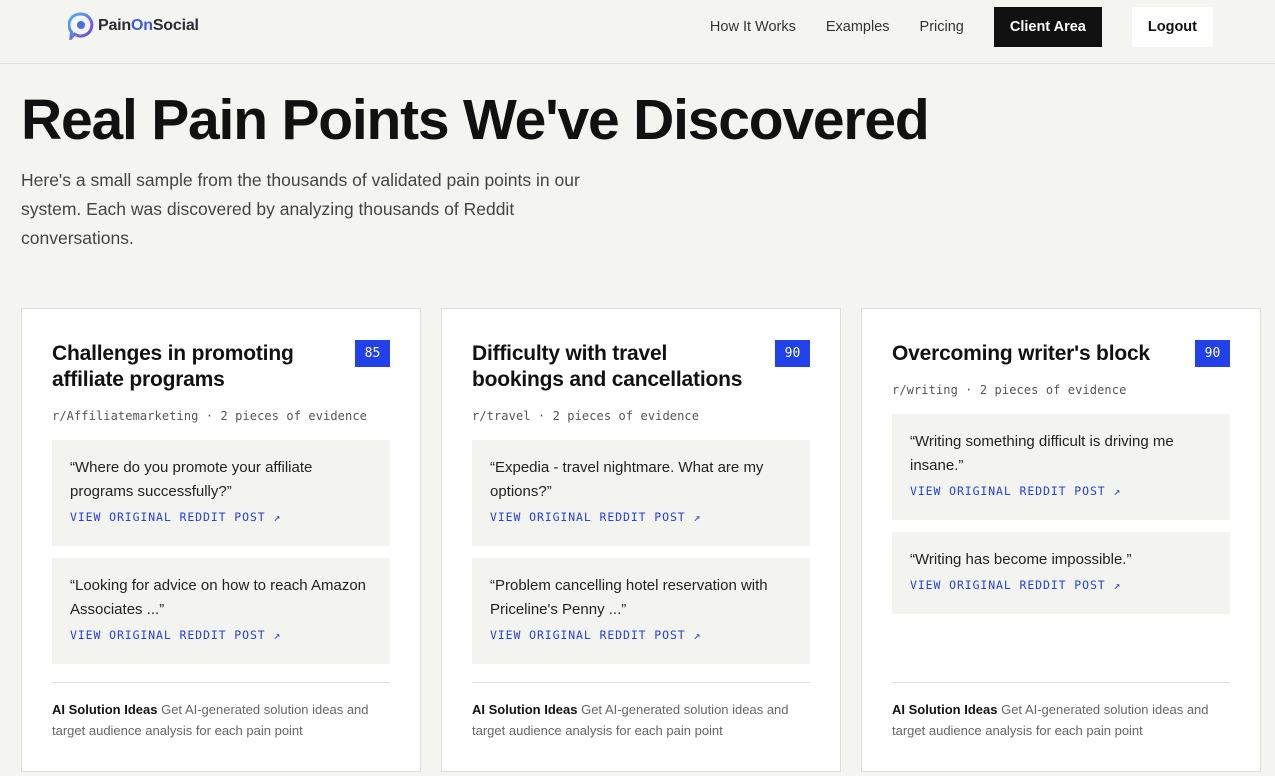  What do you see at coordinates (114, 25) in the screenshot?
I see `logo-text-part1: Pain` at bounding box center [114, 25].